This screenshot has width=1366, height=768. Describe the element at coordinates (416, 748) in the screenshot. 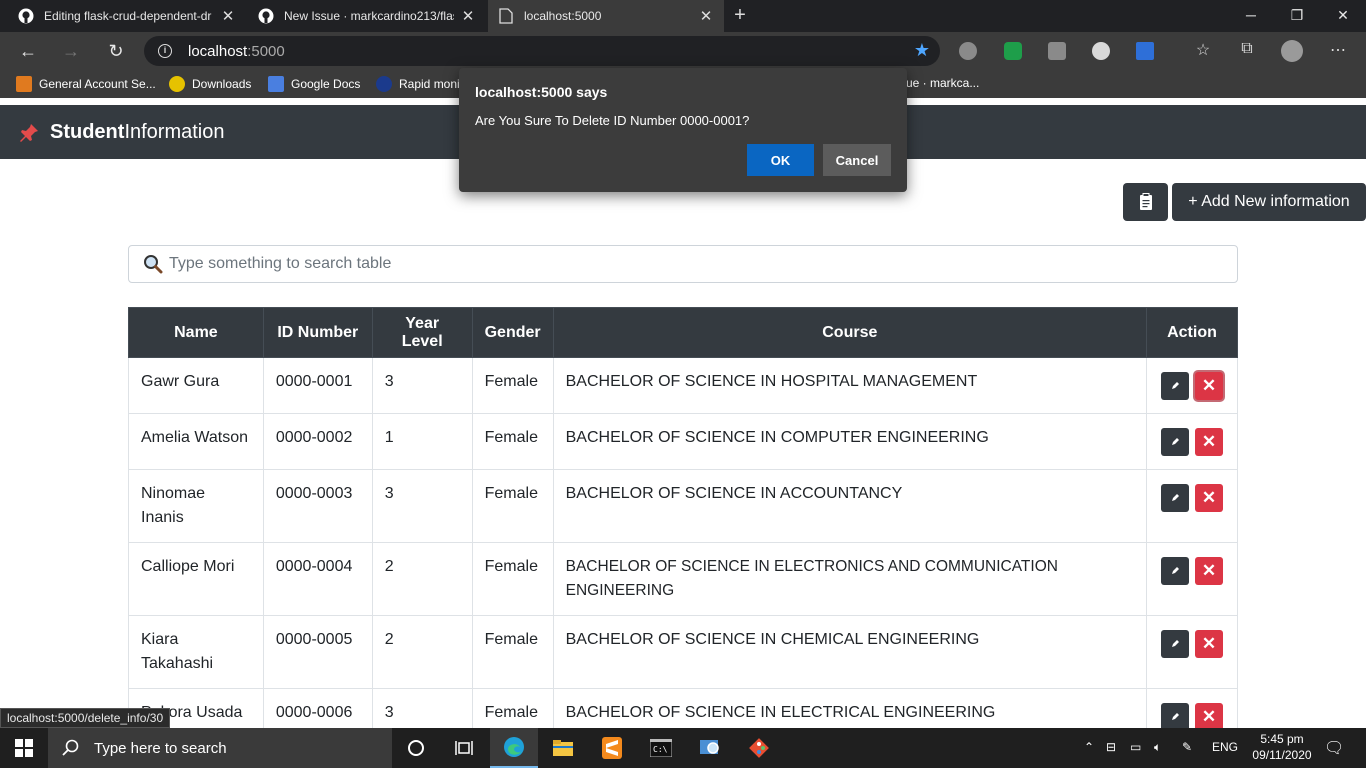

I see `cortana-button` at that location.